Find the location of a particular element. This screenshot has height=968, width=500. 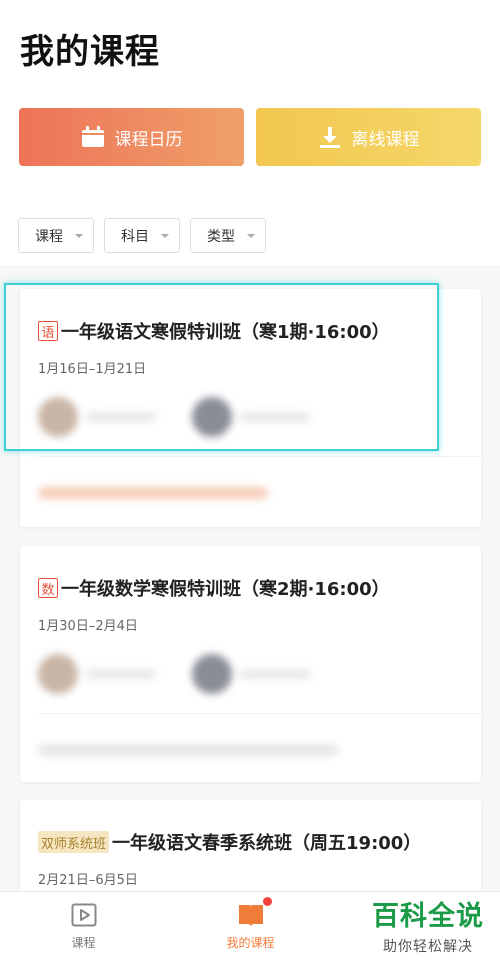

filter-course: 课程 is located at coordinates (56, 235).